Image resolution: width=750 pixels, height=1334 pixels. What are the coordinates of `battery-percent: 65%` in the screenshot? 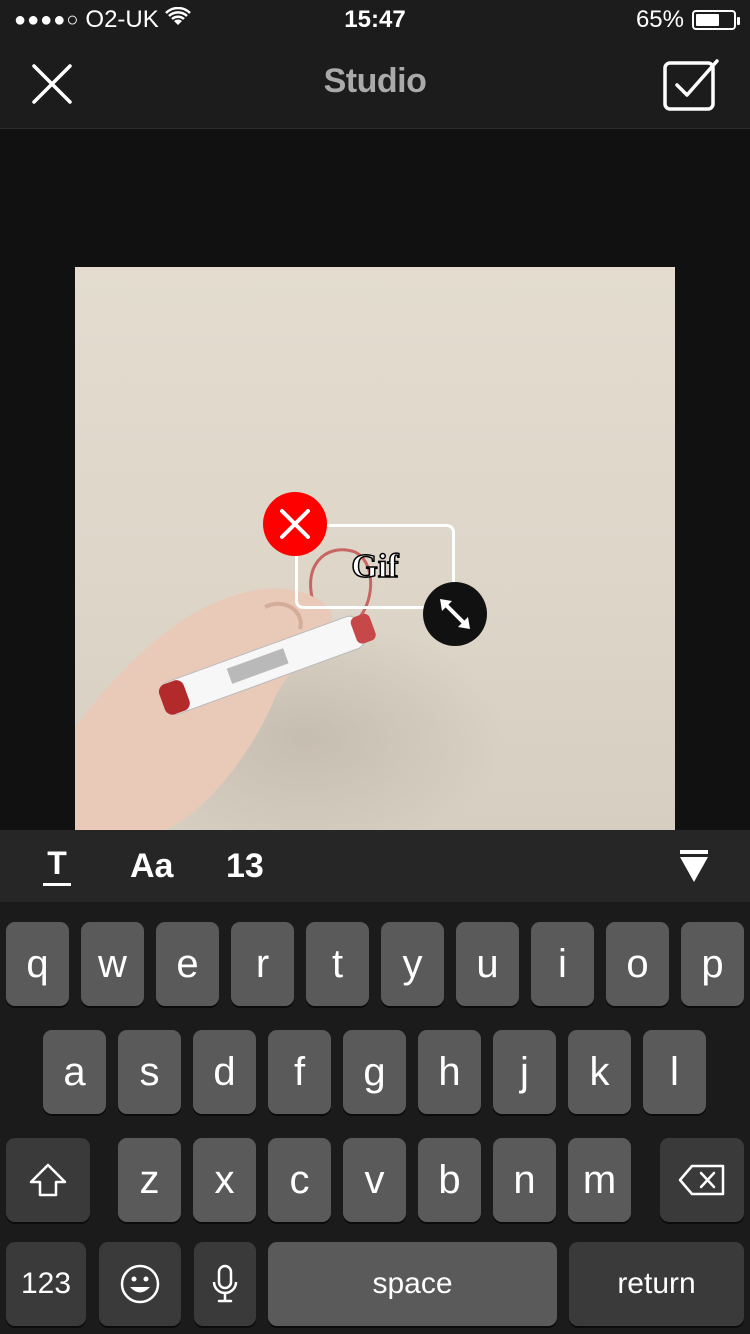 It's located at (659, 19).